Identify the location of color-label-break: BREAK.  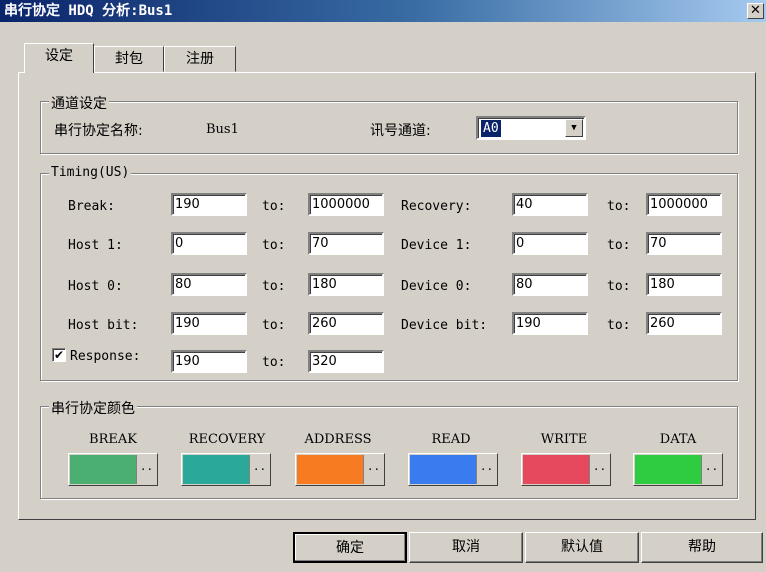
(113, 439).